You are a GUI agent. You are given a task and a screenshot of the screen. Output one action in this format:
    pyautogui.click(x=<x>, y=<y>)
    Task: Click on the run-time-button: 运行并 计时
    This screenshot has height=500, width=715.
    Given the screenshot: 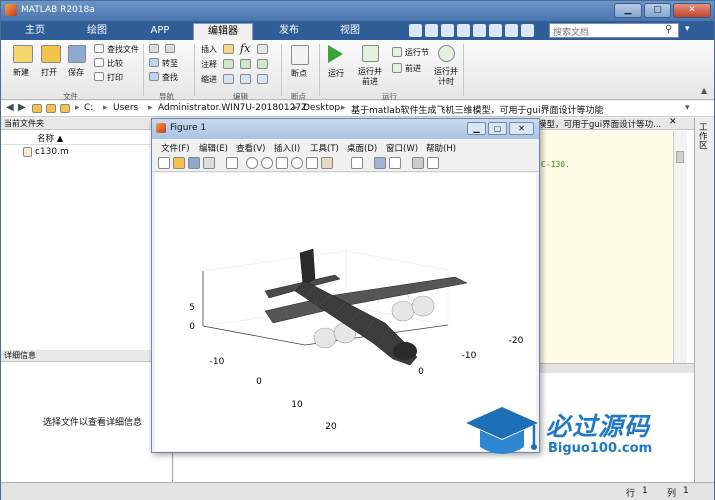 What is the action you would take?
    pyautogui.click(x=446, y=77)
    